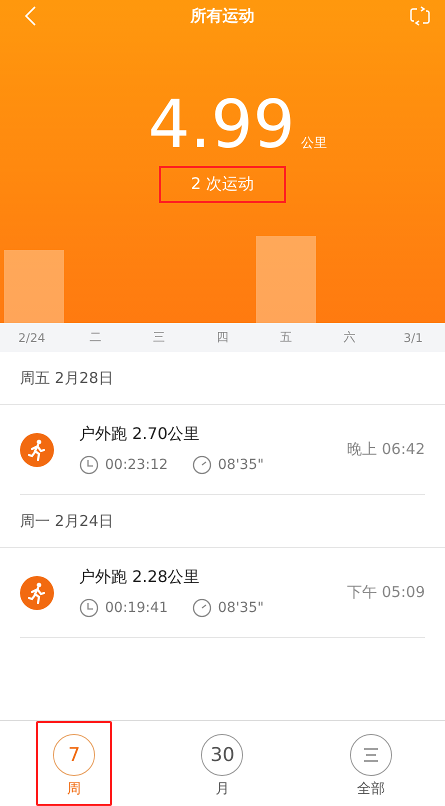 Image resolution: width=445 pixels, height=806 pixels. I want to click on period-tab: 全部, so click(370, 763).